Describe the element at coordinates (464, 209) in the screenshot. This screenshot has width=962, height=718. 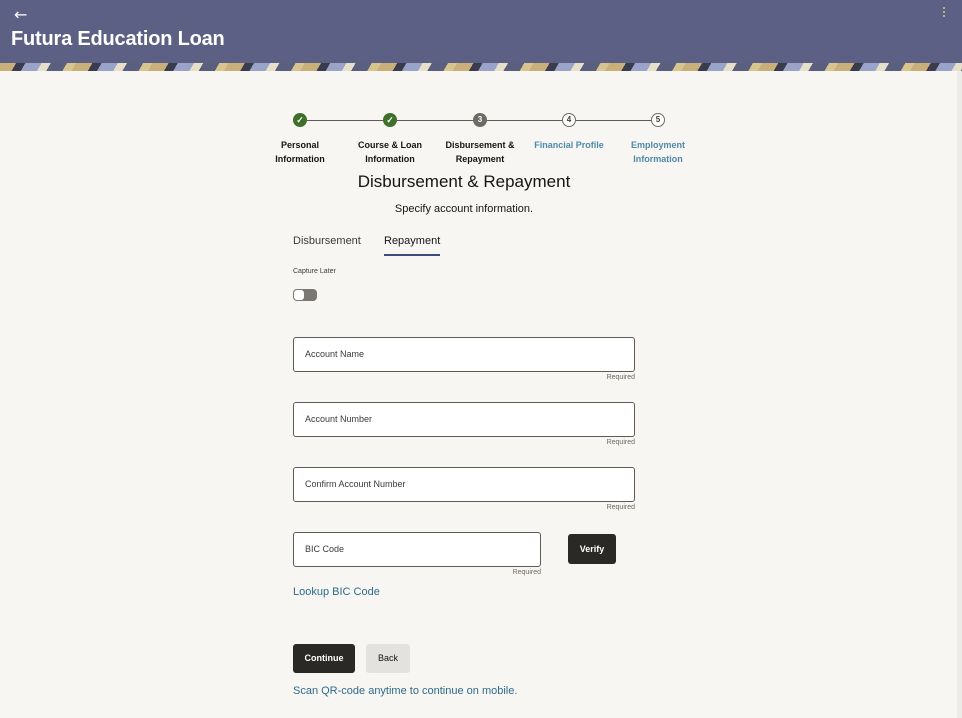
I see `section-subtitle: Specify account information.` at that location.